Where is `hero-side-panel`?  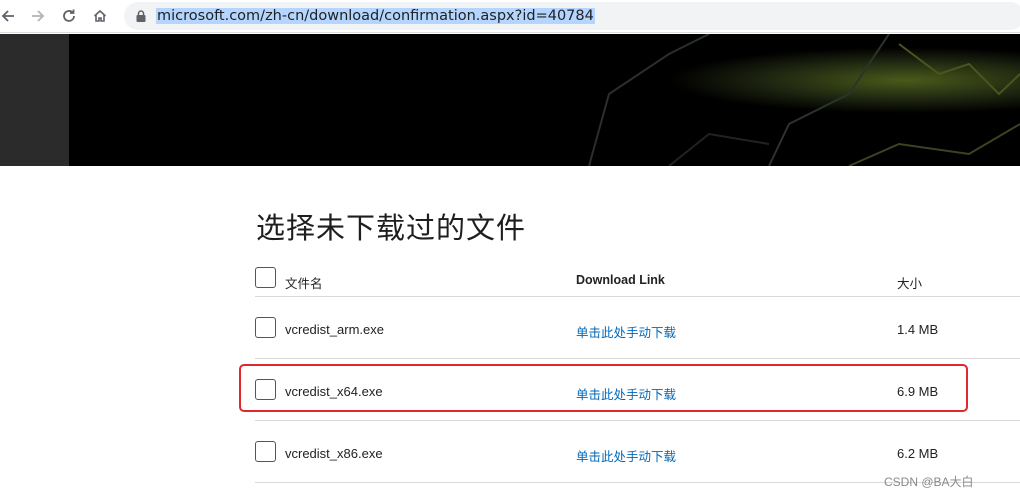 hero-side-panel is located at coordinates (34, 100).